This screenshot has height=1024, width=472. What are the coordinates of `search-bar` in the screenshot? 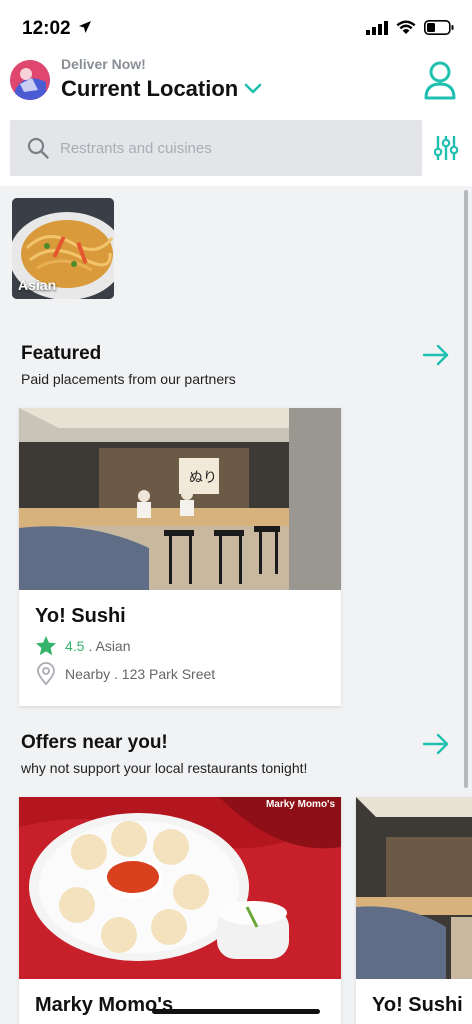 It's located at (216, 148).